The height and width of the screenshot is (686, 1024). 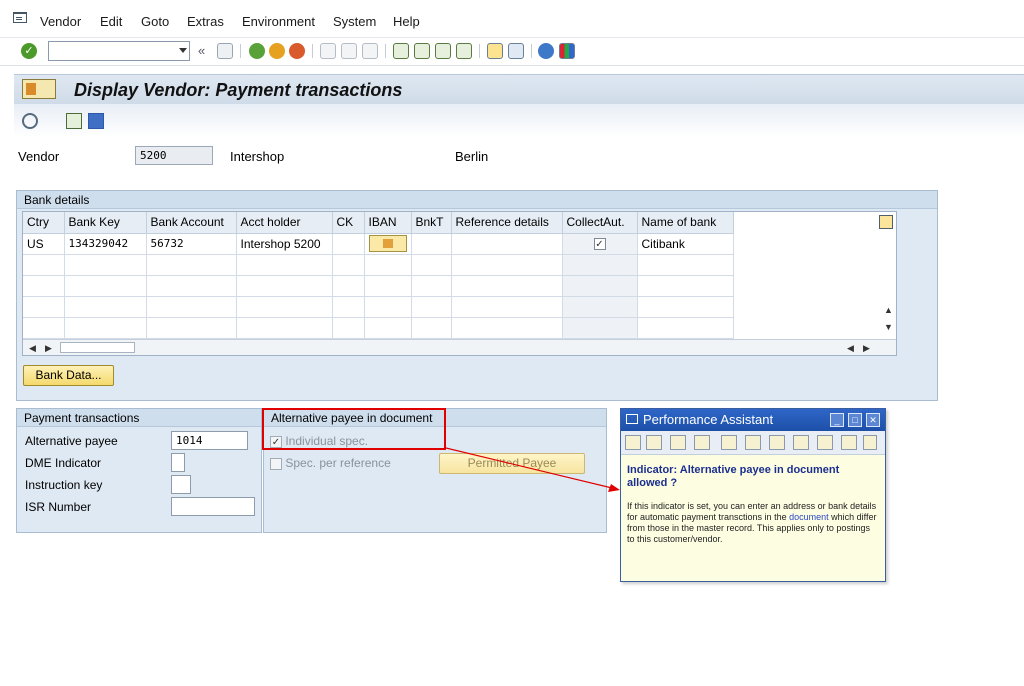 I want to click on scroll-up-icon: ▲, so click(x=888, y=310).